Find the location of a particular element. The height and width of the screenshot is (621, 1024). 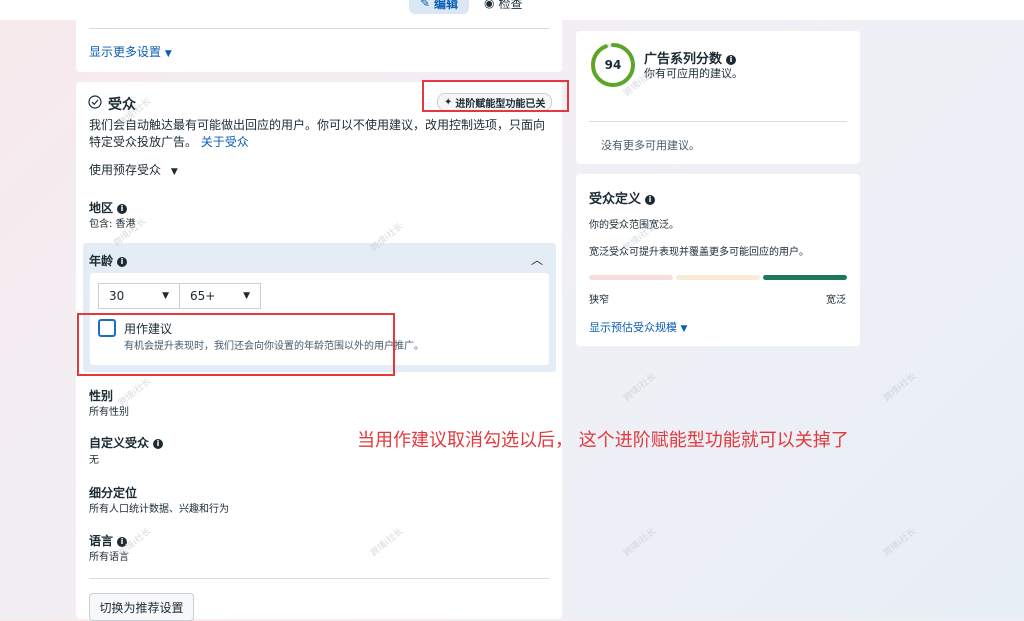

use-saved-label: 使用预存受众 is located at coordinates (125, 170).